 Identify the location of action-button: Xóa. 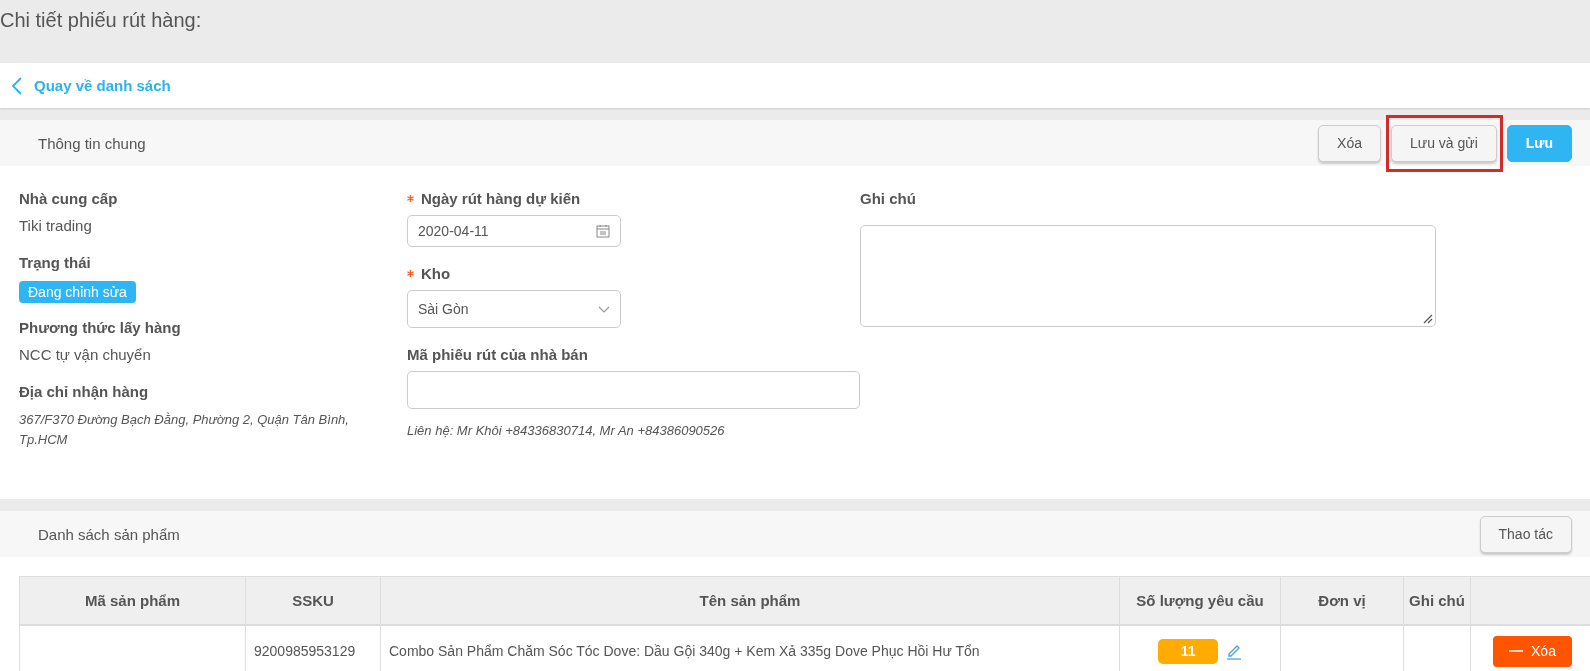
(1349, 143).